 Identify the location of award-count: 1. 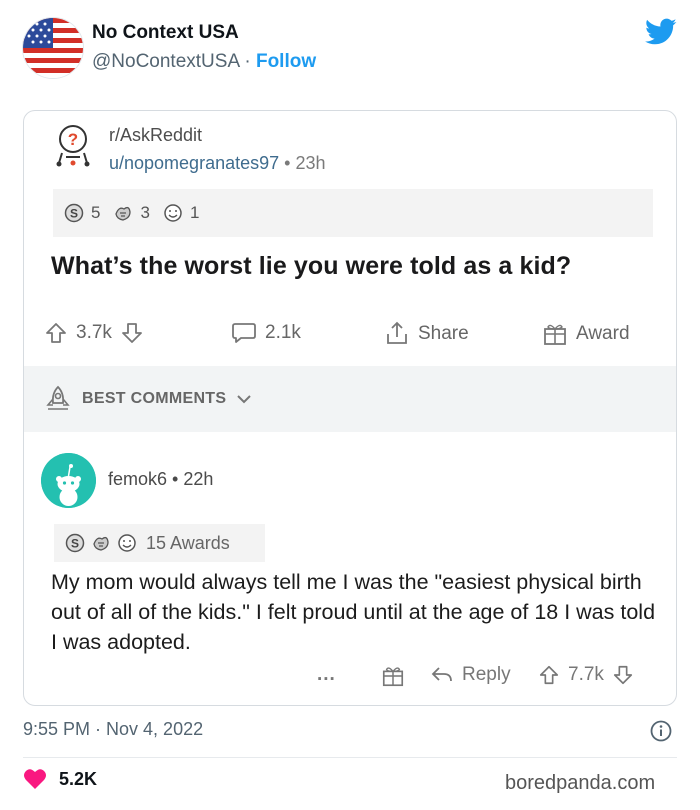
(194, 212).